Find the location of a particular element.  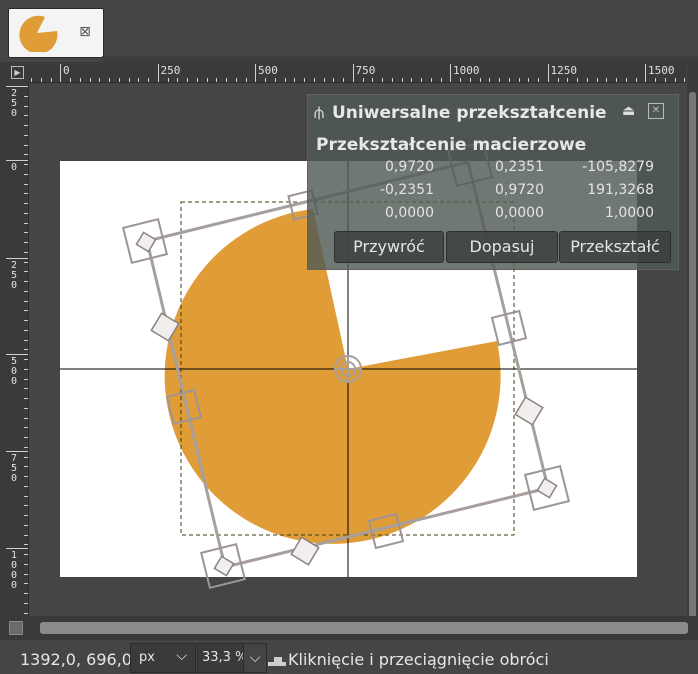

zoom-select: 33,3 % ⌵ is located at coordinates (232, 658).